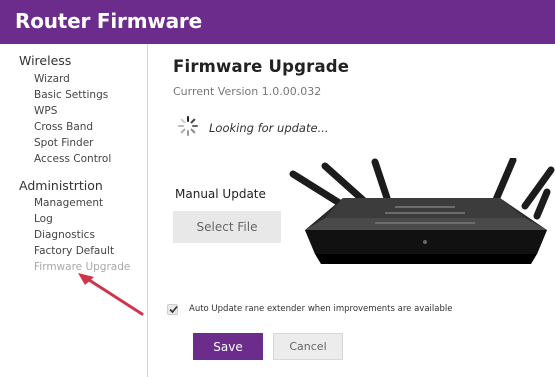 This screenshot has width=555, height=377. I want to click on sidebar-section-wireless: Wireless, so click(45, 60).